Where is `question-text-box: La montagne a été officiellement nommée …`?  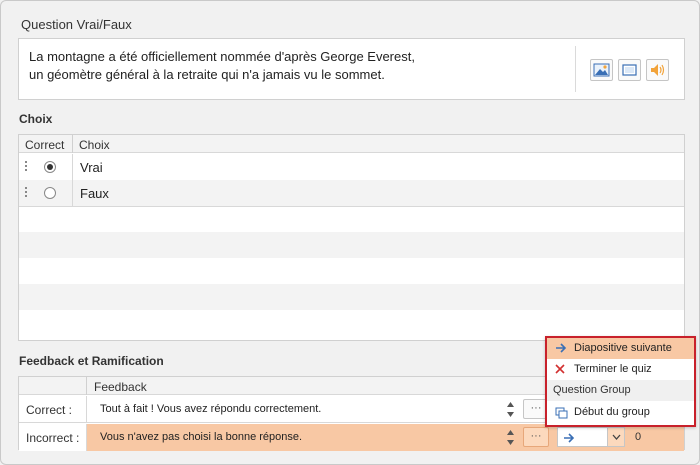
question-text-box: La montagne a été officiellement nommée … is located at coordinates (351, 69).